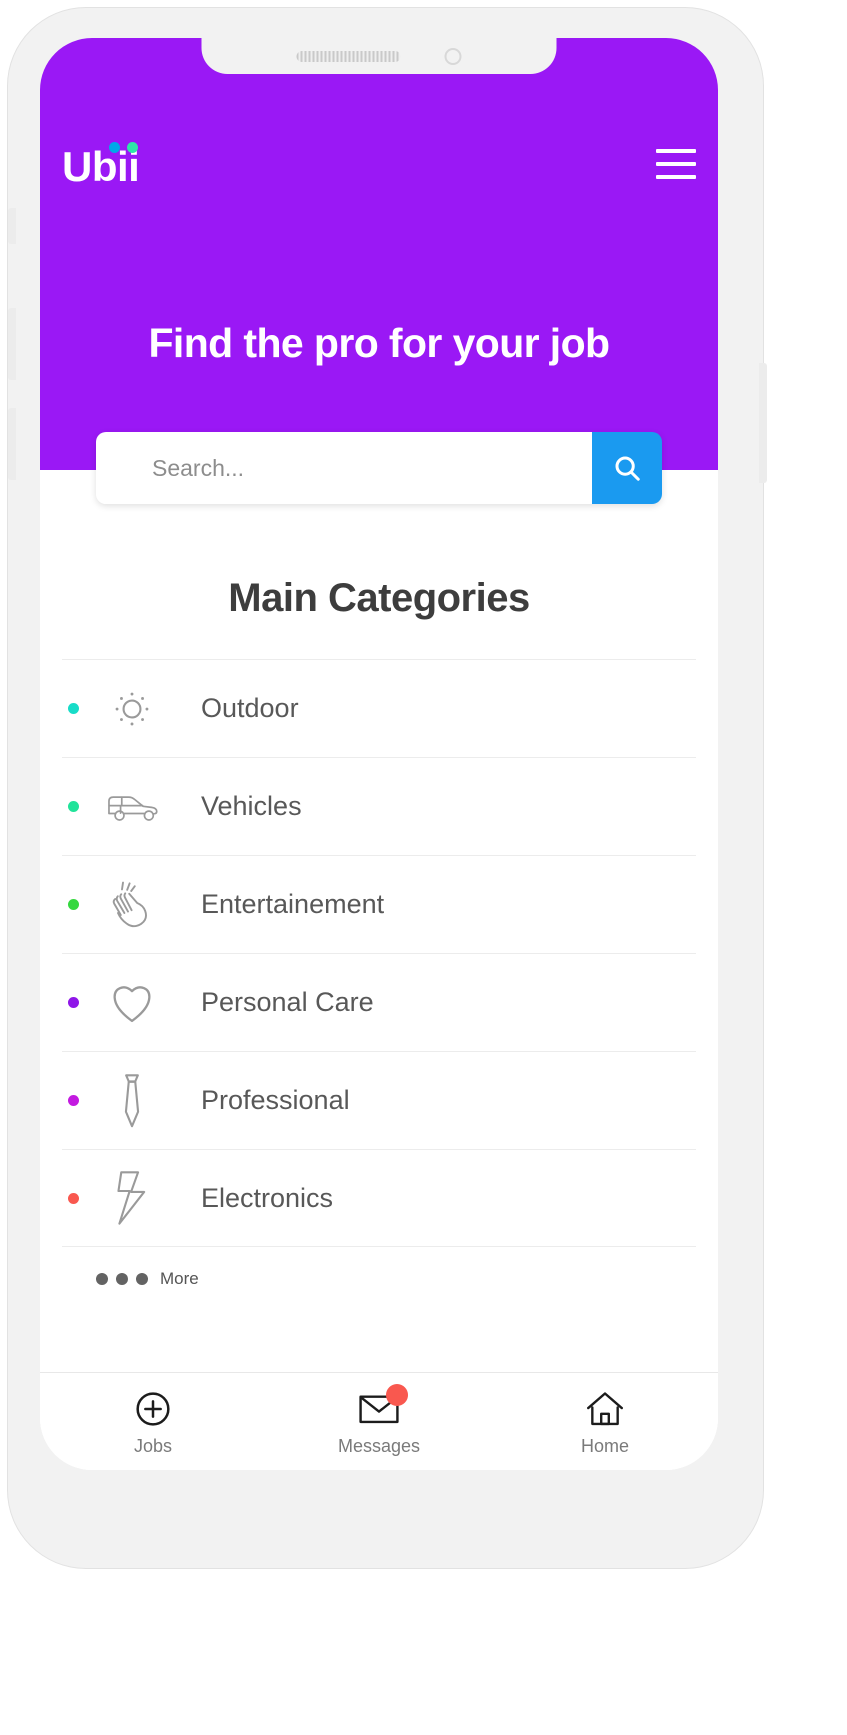 This screenshot has height=1735, width=847. I want to click on search-button, so click(627, 468).